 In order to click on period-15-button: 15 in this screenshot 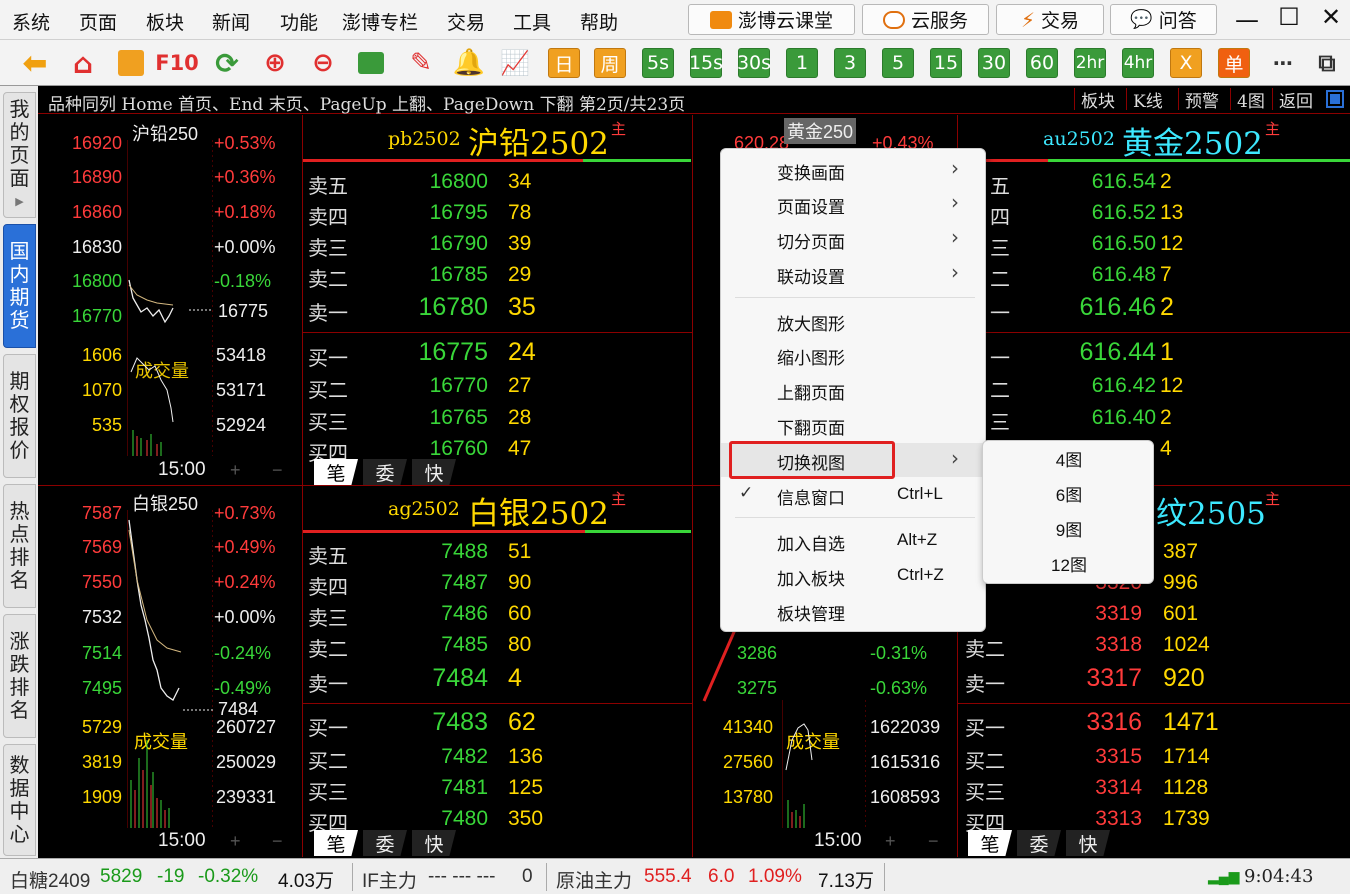, I will do `click(946, 63)`.